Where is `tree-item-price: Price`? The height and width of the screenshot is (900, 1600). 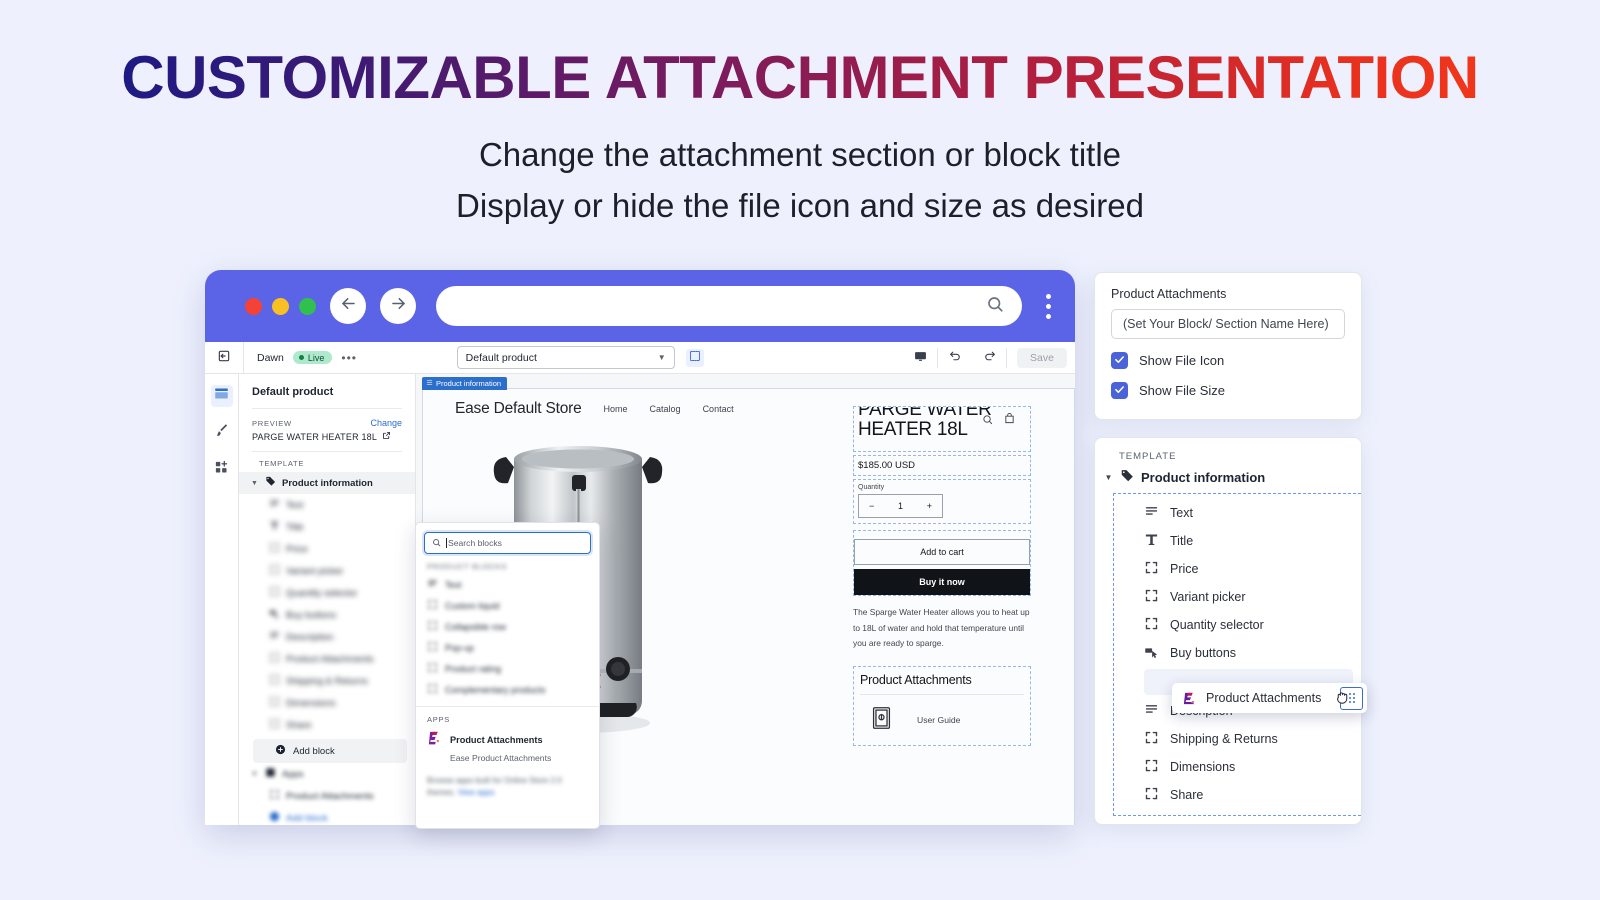
tree-item-price: Price is located at coordinates (1237, 569).